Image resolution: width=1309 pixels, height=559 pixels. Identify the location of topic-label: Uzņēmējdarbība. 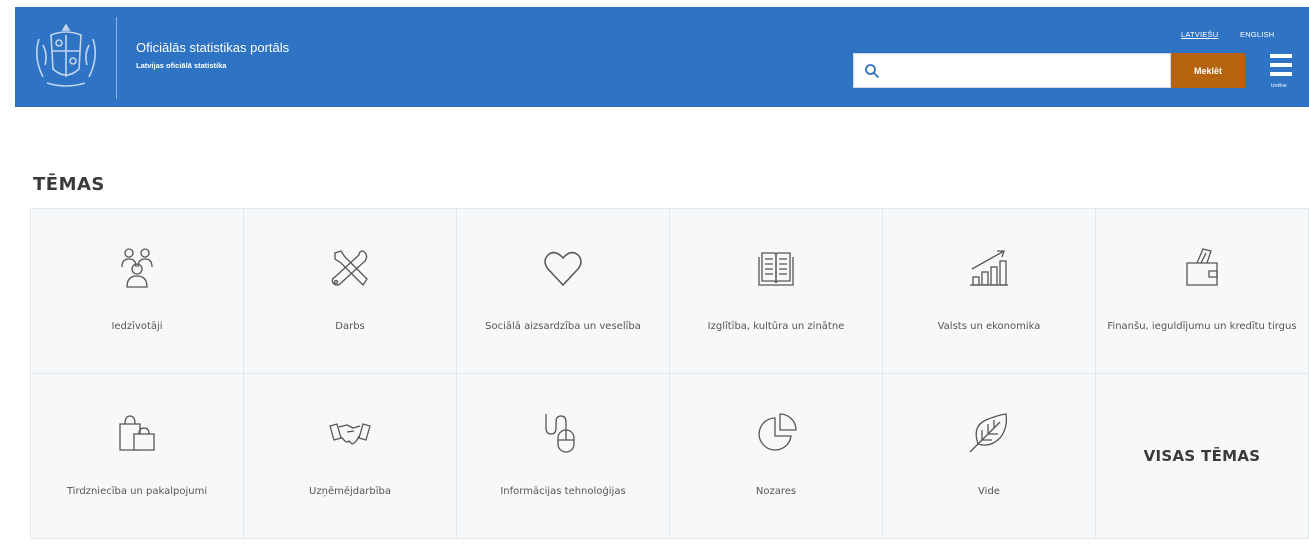
(350, 491).